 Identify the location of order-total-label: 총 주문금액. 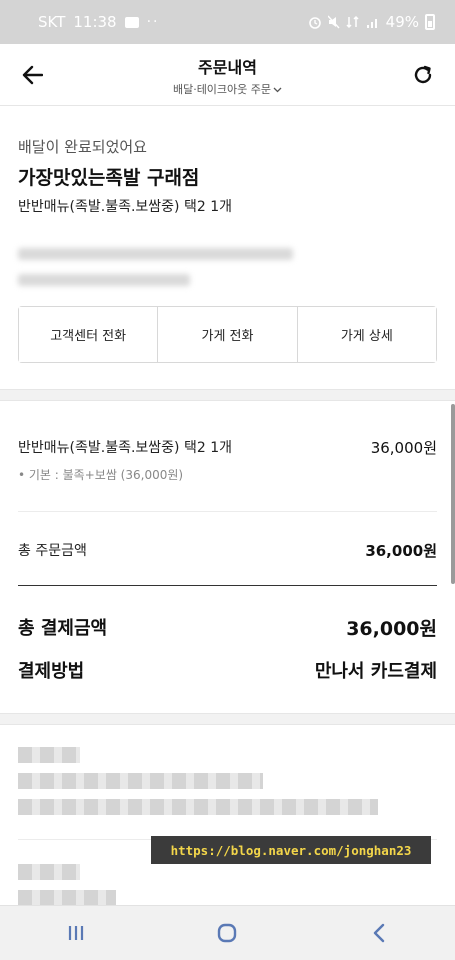
(52, 551).